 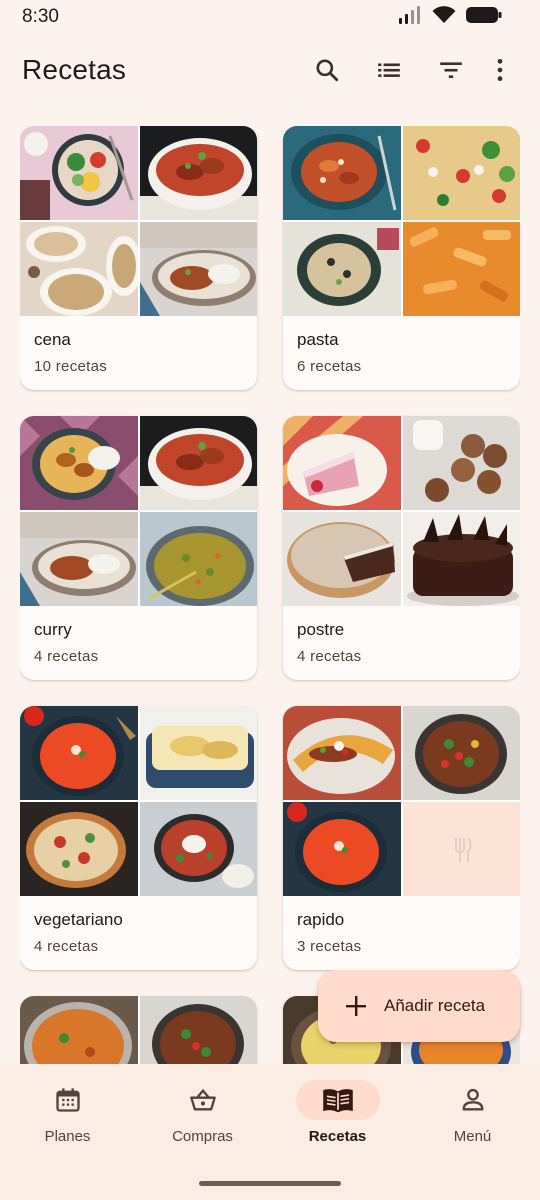 What do you see at coordinates (270, 17) in the screenshot?
I see `status-bar: 8:30` at bounding box center [270, 17].